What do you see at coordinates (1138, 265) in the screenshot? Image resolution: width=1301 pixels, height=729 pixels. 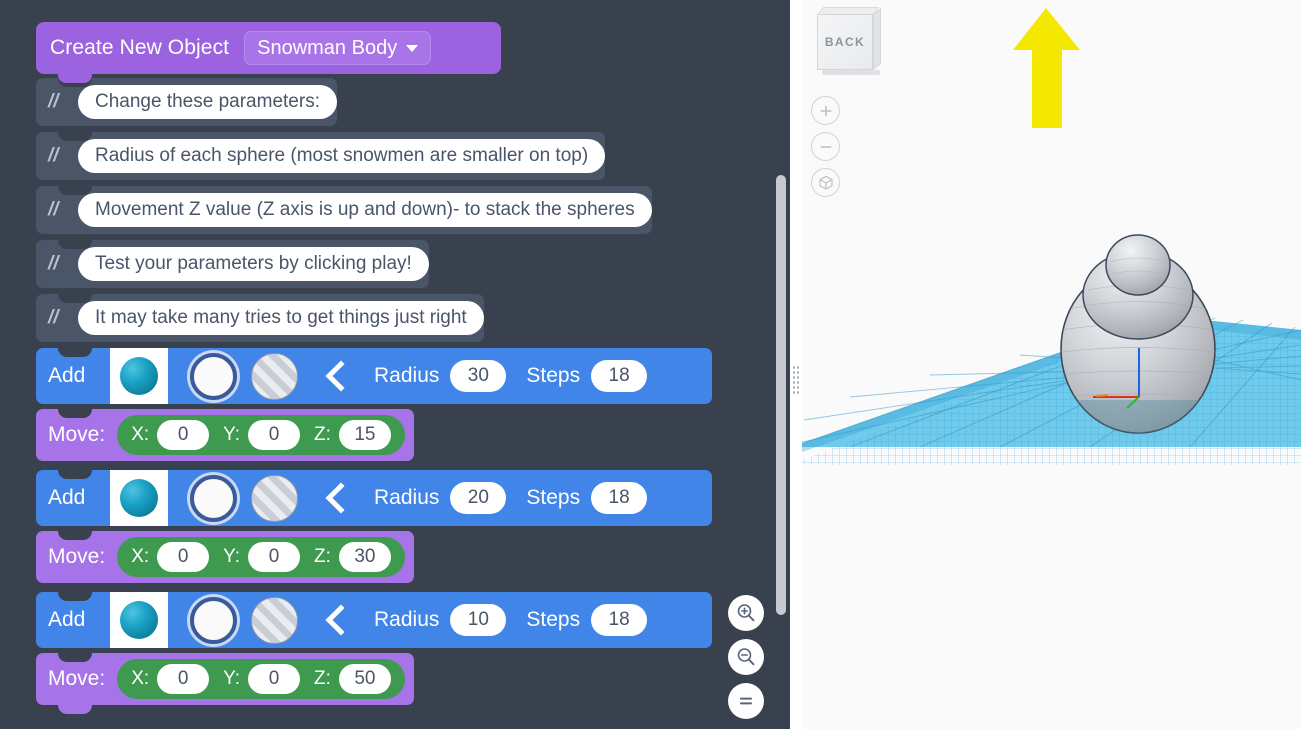 I see `sphere-top` at bounding box center [1138, 265].